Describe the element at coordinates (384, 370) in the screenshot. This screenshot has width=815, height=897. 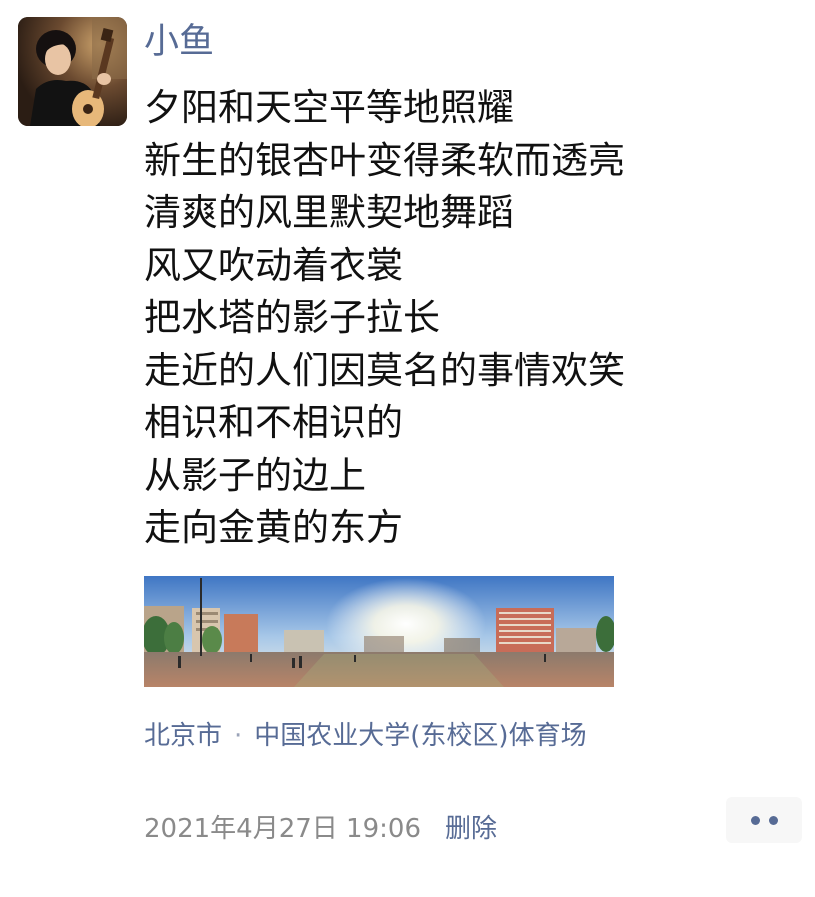
I see `poem-line: 走近的人们因莫名的事情欢笑` at that location.